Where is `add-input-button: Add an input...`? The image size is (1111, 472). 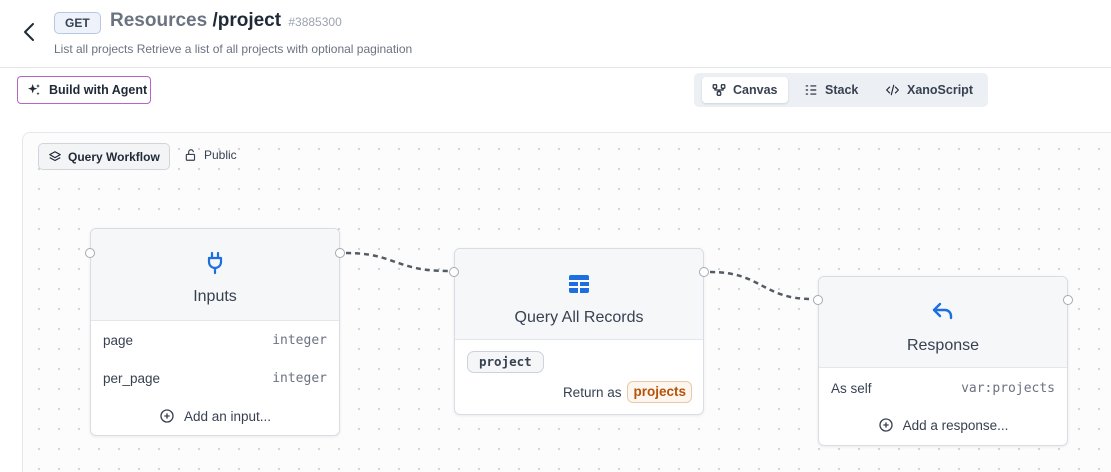 add-input-button: Add an input... is located at coordinates (215, 416).